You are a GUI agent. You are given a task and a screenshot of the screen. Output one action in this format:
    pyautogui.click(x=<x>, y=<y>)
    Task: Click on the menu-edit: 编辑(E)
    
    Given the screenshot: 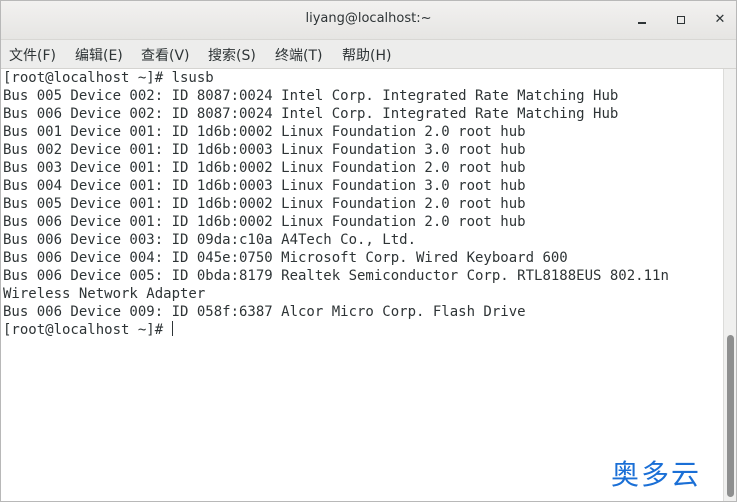 What is the action you would take?
    pyautogui.click(x=99, y=55)
    